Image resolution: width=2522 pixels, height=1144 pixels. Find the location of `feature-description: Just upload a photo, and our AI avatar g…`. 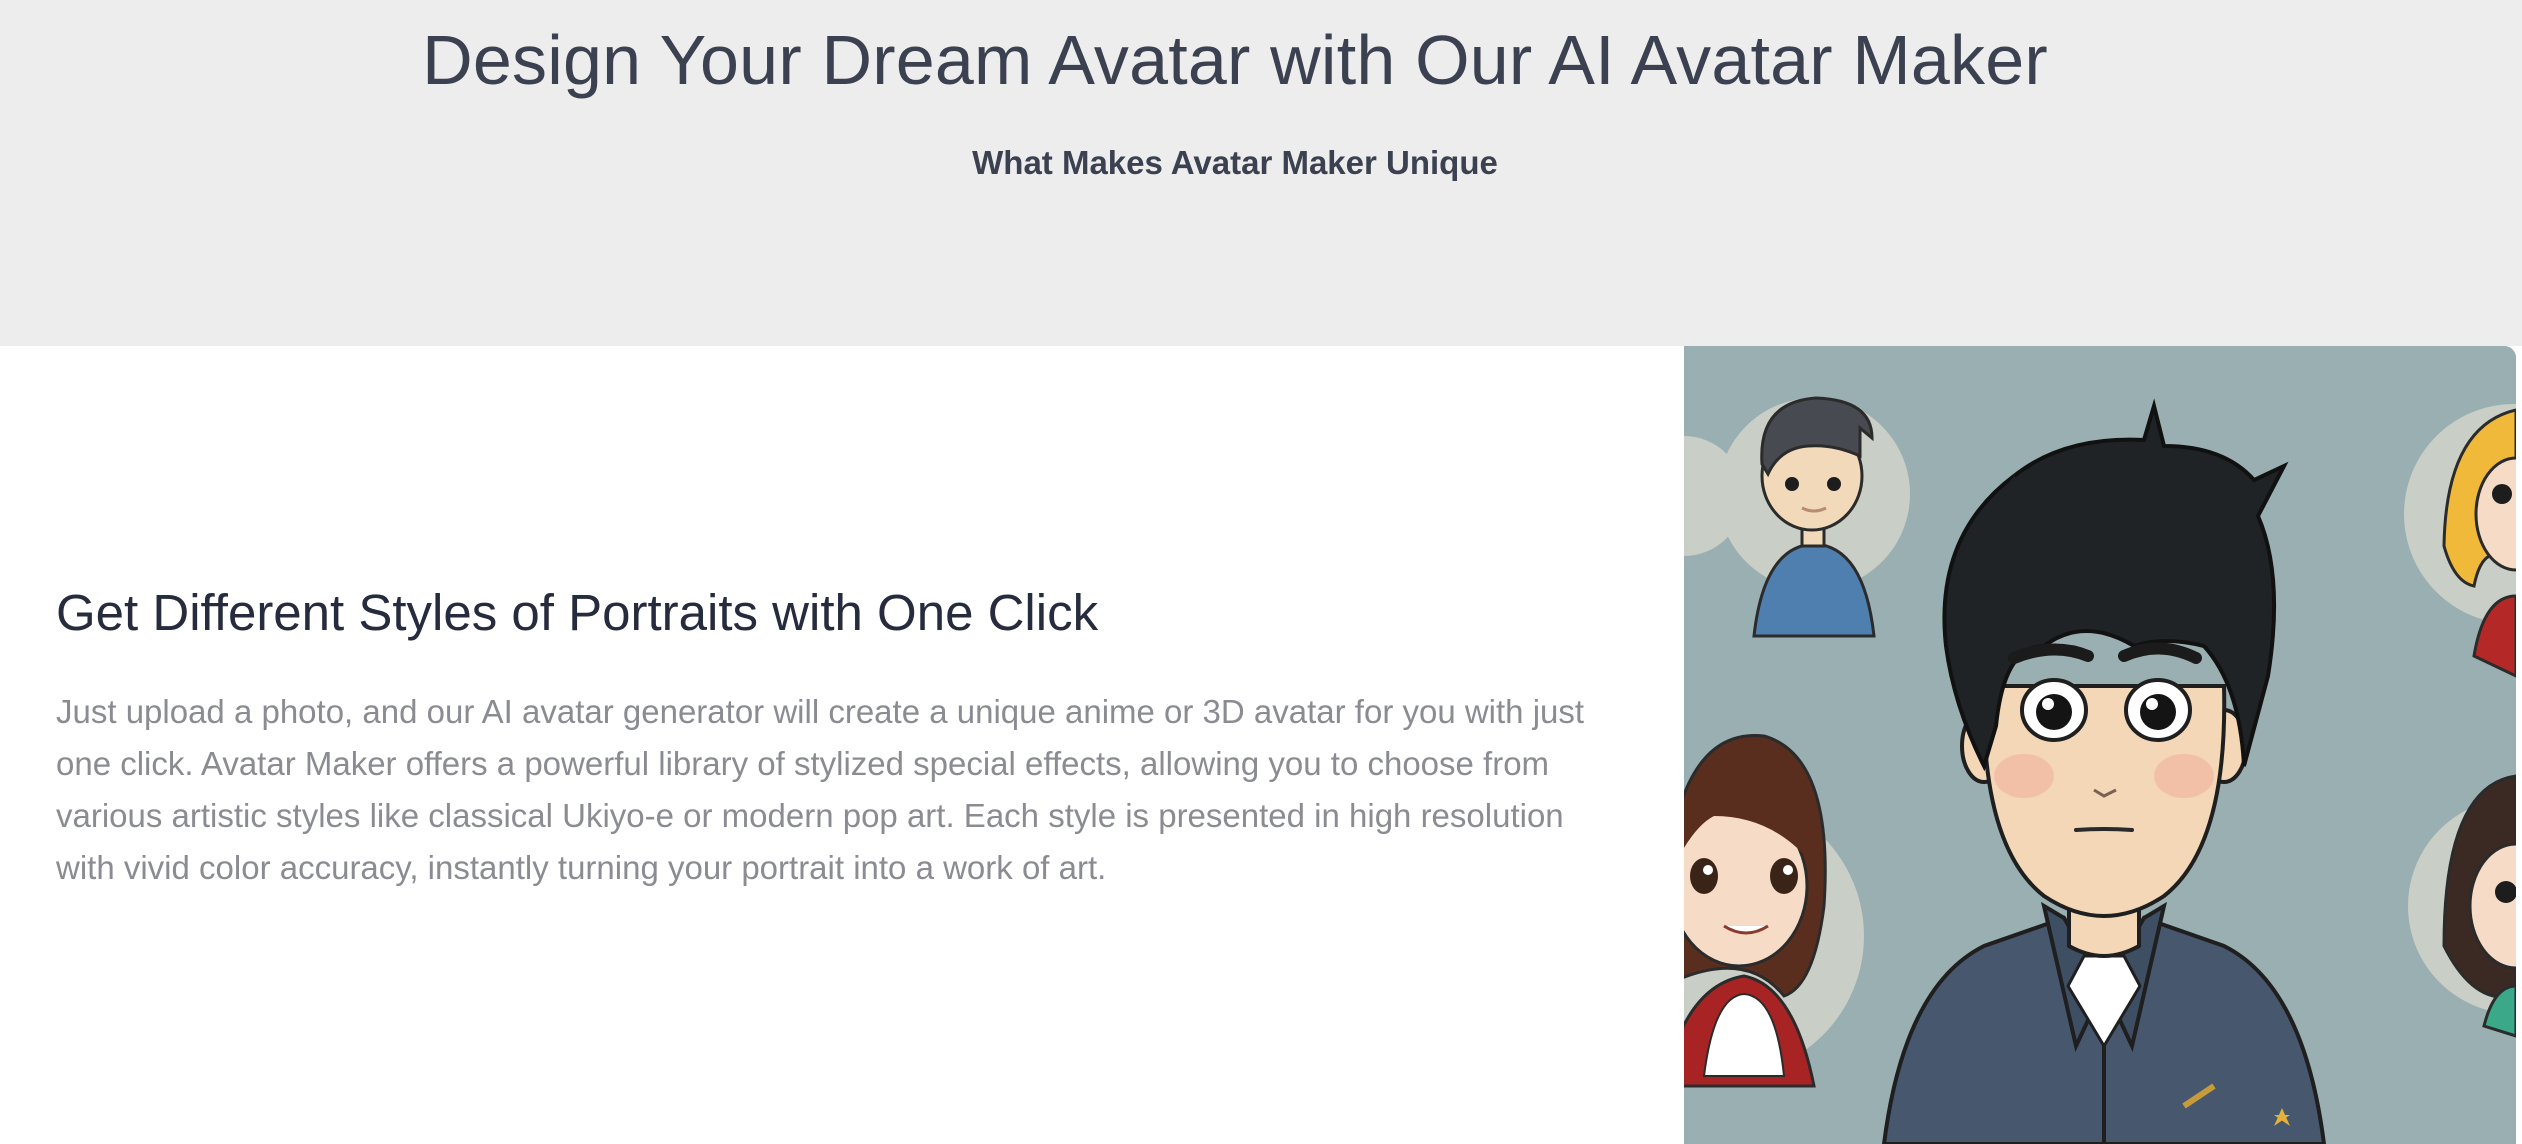

feature-description: Just upload a photo, and our AI avatar g… is located at coordinates (820, 789).